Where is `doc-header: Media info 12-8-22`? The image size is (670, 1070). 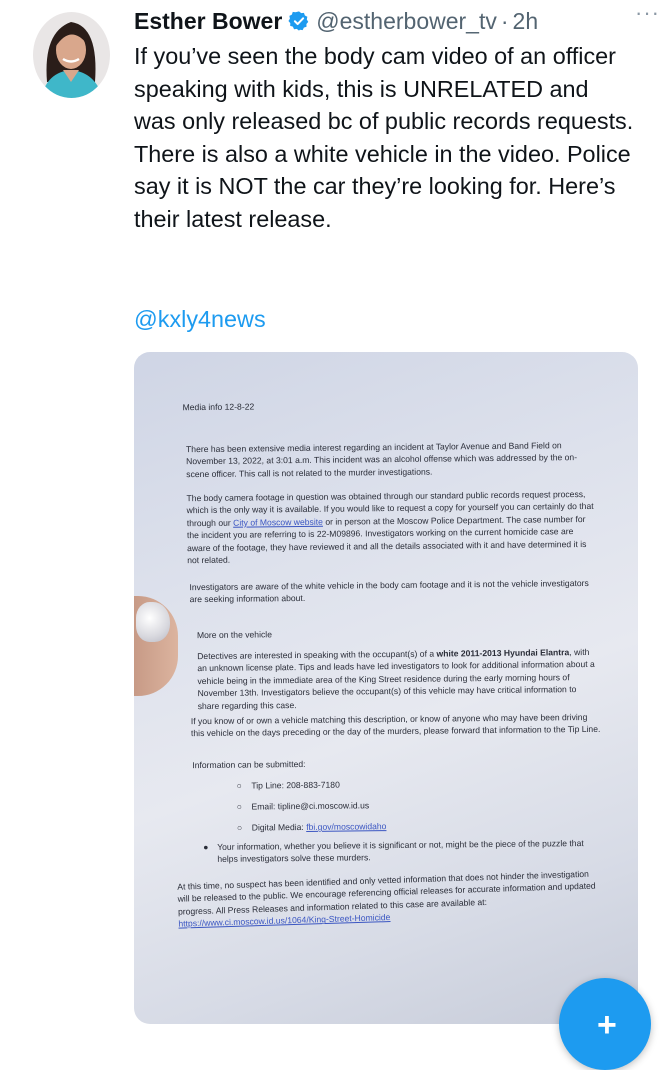
doc-header: Media info 12-8-22 is located at coordinates (218, 407).